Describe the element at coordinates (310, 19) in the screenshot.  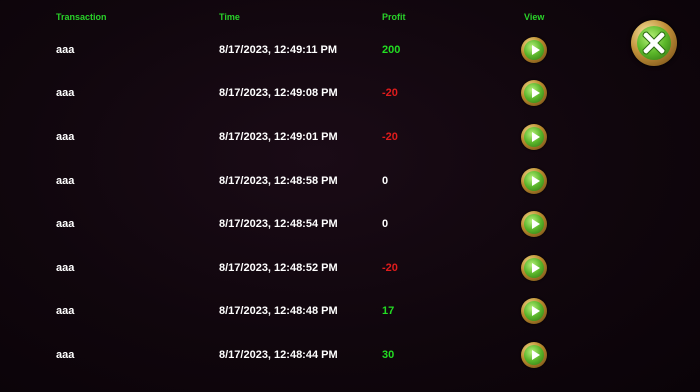
I see `table-header: Transaction Time Profit View` at that location.